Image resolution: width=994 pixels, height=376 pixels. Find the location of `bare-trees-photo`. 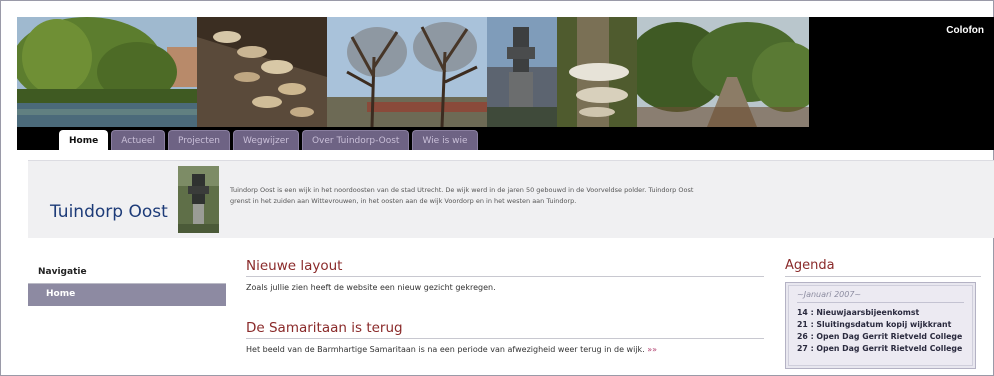

bare-trees-photo is located at coordinates (407, 72).